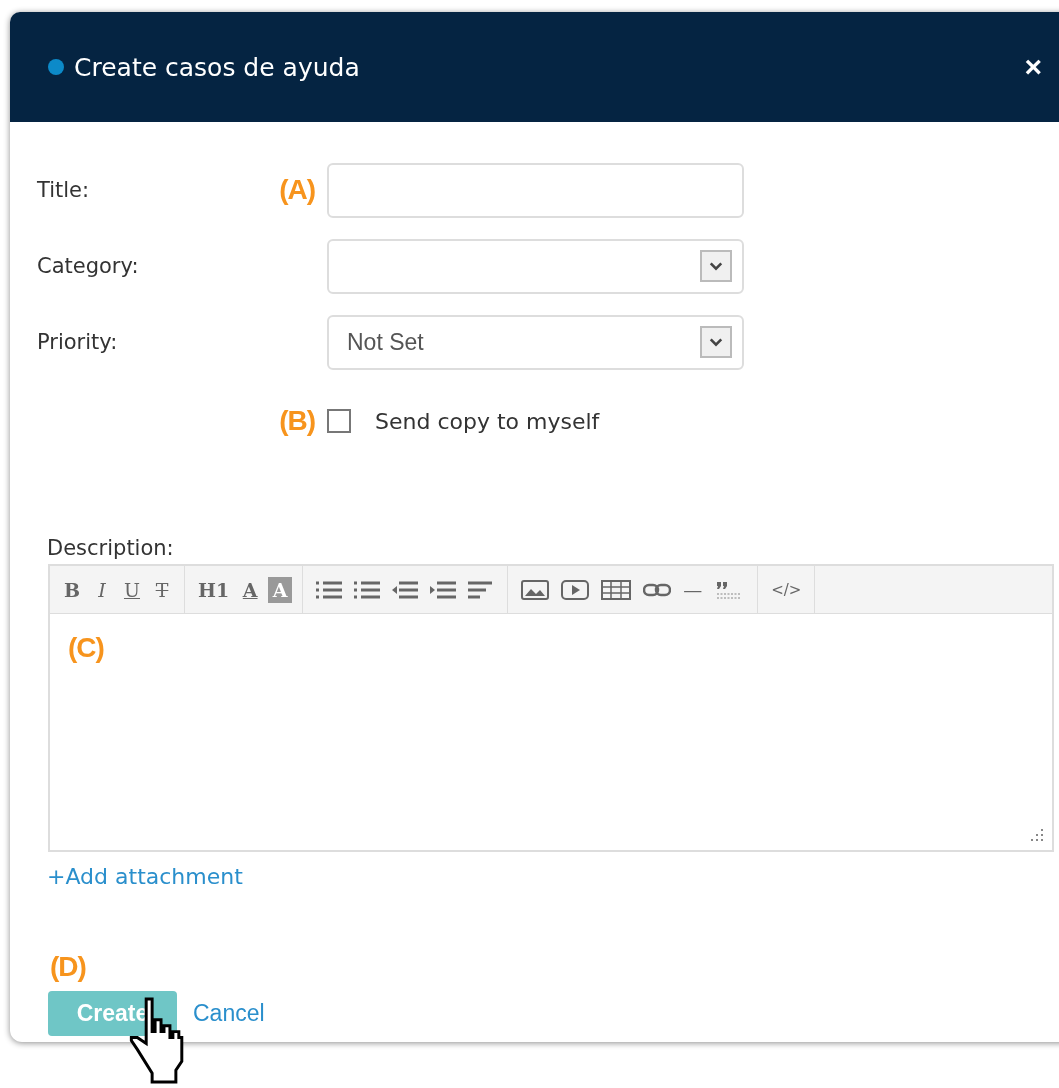  Describe the element at coordinates (250, 589) in the screenshot. I see `font-color-button: A` at that location.